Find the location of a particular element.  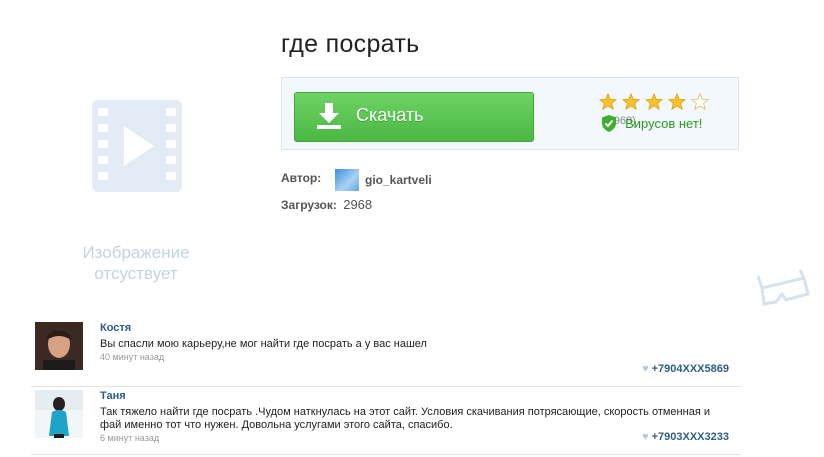

download-button: Скачать is located at coordinates (414, 117).